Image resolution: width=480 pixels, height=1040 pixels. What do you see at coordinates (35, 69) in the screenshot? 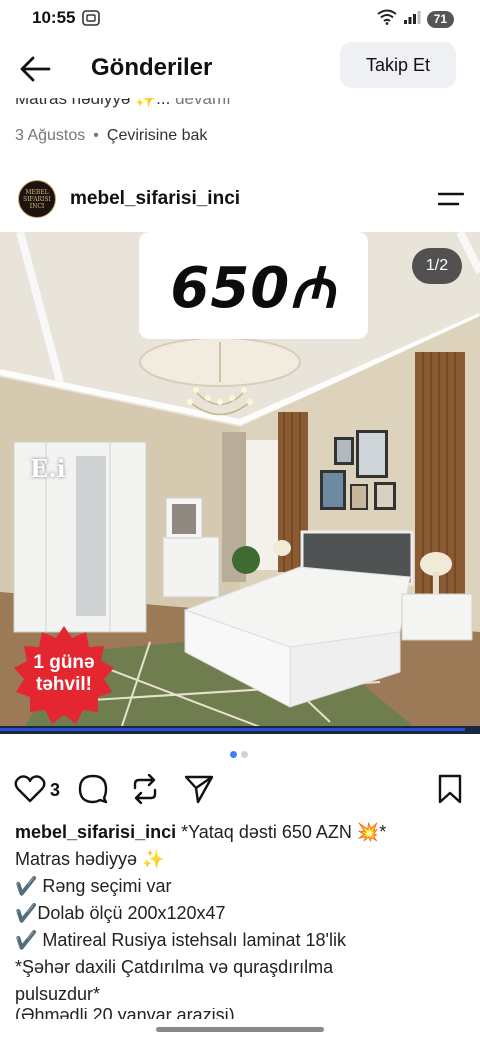
I see `back-arrow-icon` at bounding box center [35, 69].